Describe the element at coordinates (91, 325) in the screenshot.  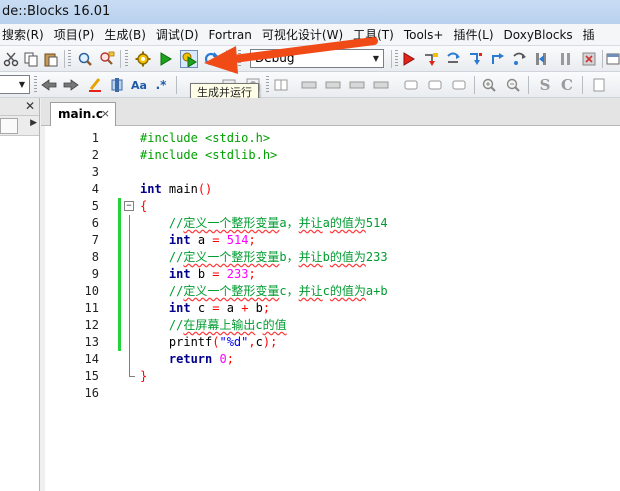
I see `line-number: 12` at that location.